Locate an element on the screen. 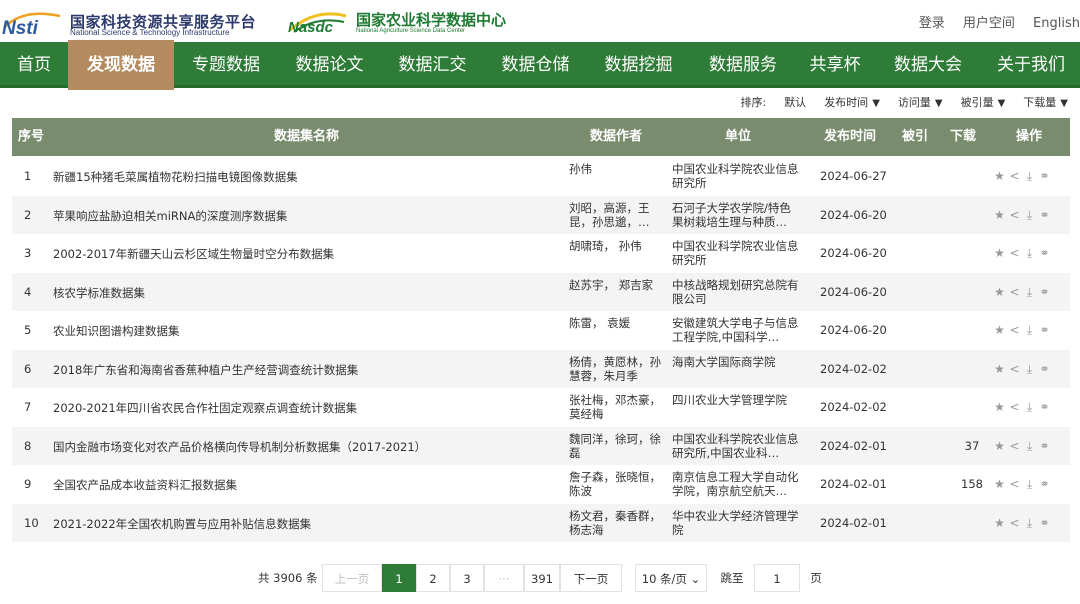 The width and height of the screenshot is (1080, 604). header-author: 数据作者 is located at coordinates (616, 136).